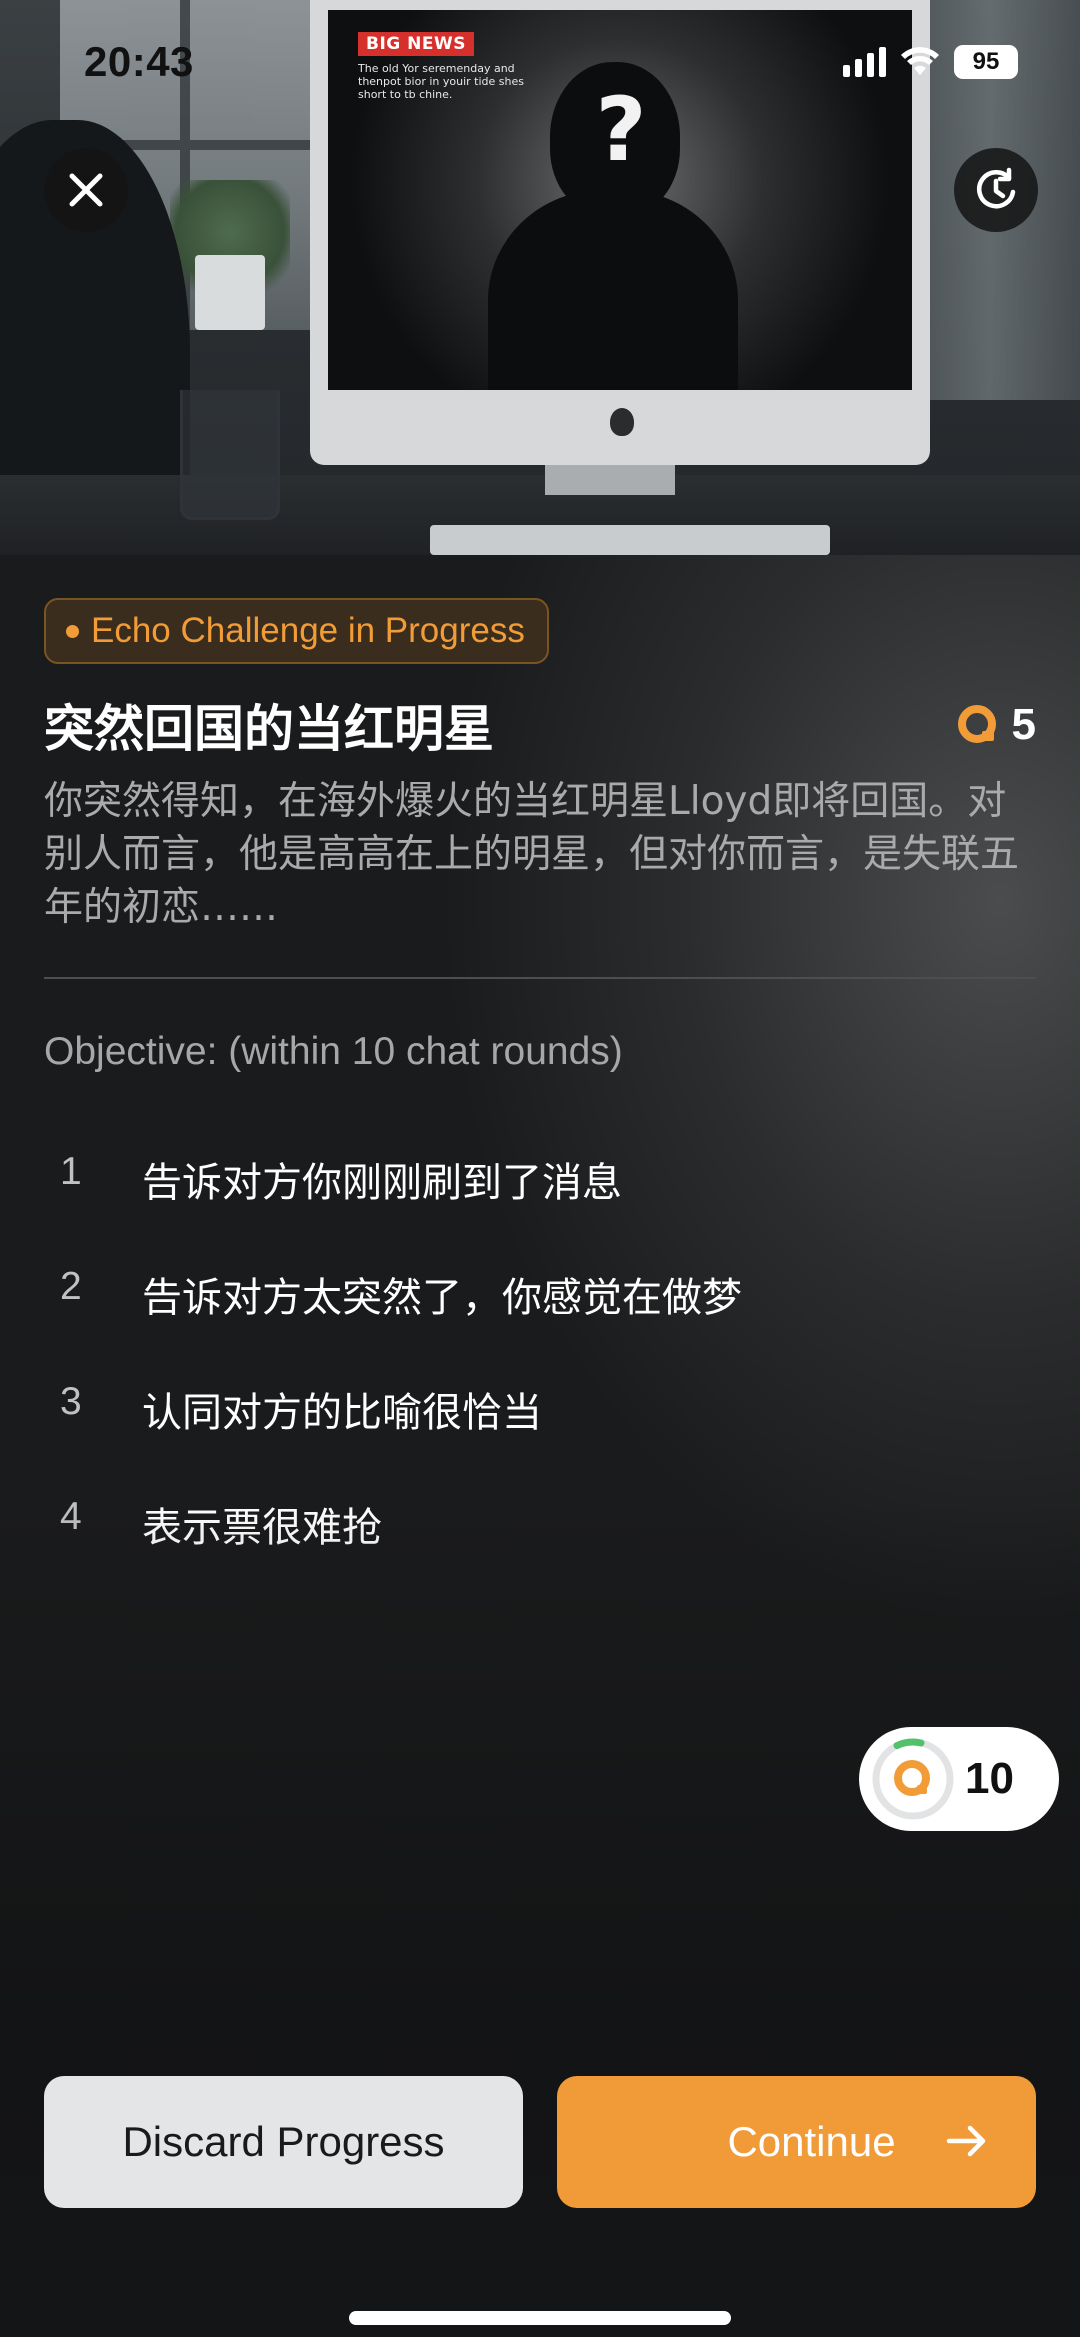 This screenshot has height=2337, width=1080. I want to click on continue-label: Continue, so click(811, 2141).